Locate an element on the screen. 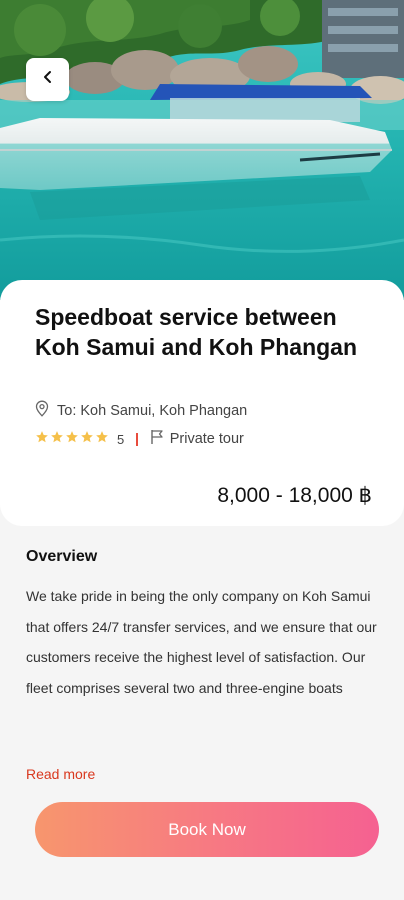 The height and width of the screenshot is (900, 404). rating-stars is located at coordinates (72, 439).